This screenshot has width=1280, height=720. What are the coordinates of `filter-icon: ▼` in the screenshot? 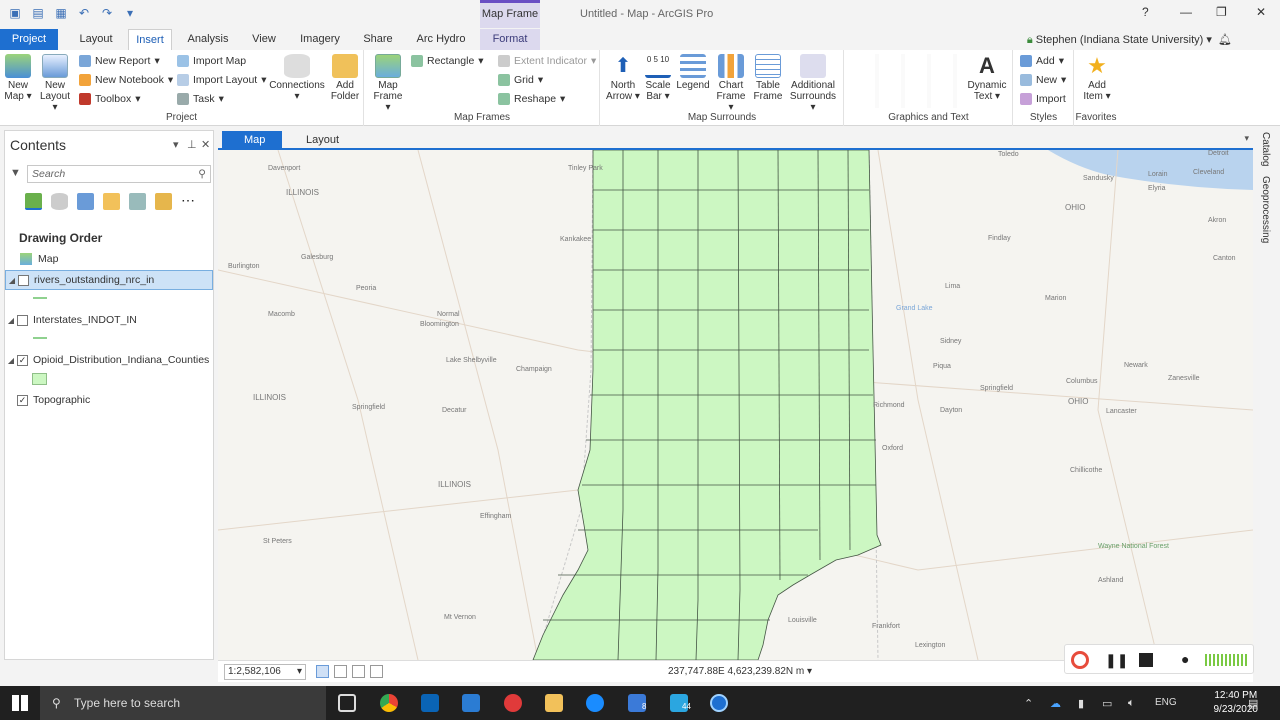 It's located at (15, 173).